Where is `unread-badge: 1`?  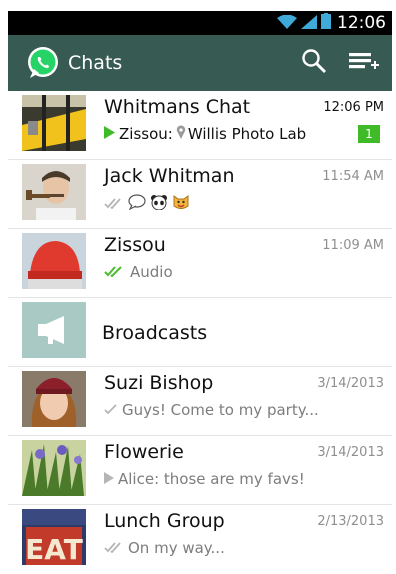
unread-badge: 1 is located at coordinates (369, 134).